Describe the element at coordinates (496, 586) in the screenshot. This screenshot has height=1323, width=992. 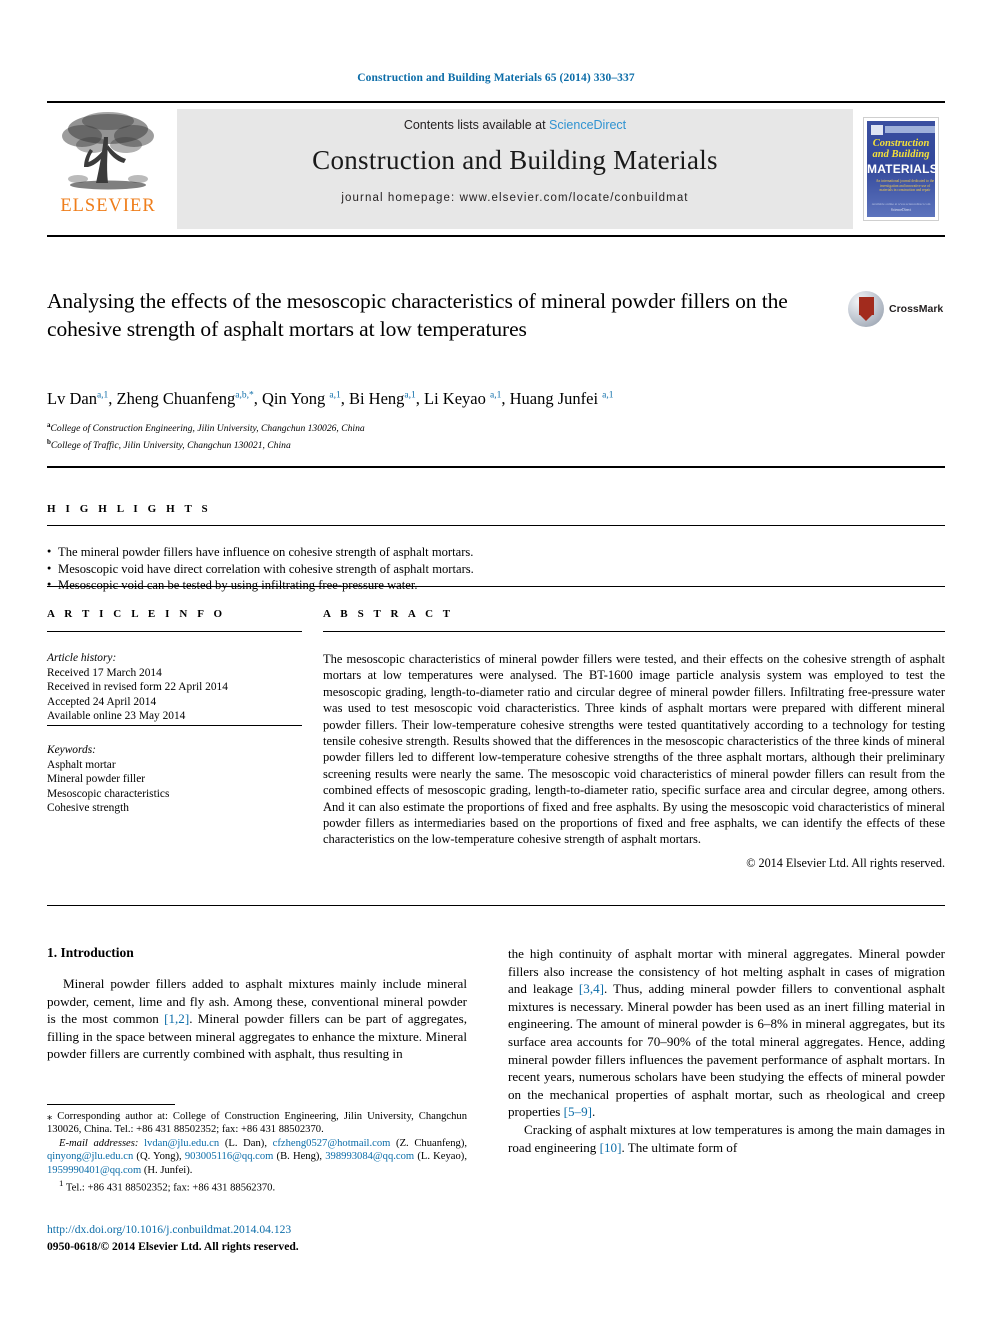
I see `divider-below-highlights` at that location.